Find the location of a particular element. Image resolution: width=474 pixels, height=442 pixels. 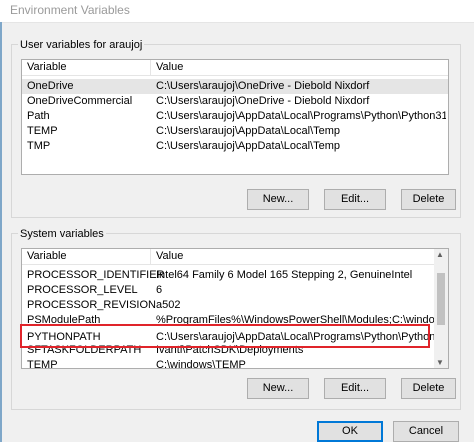

window-left-edge is located at coordinates (1, 232).